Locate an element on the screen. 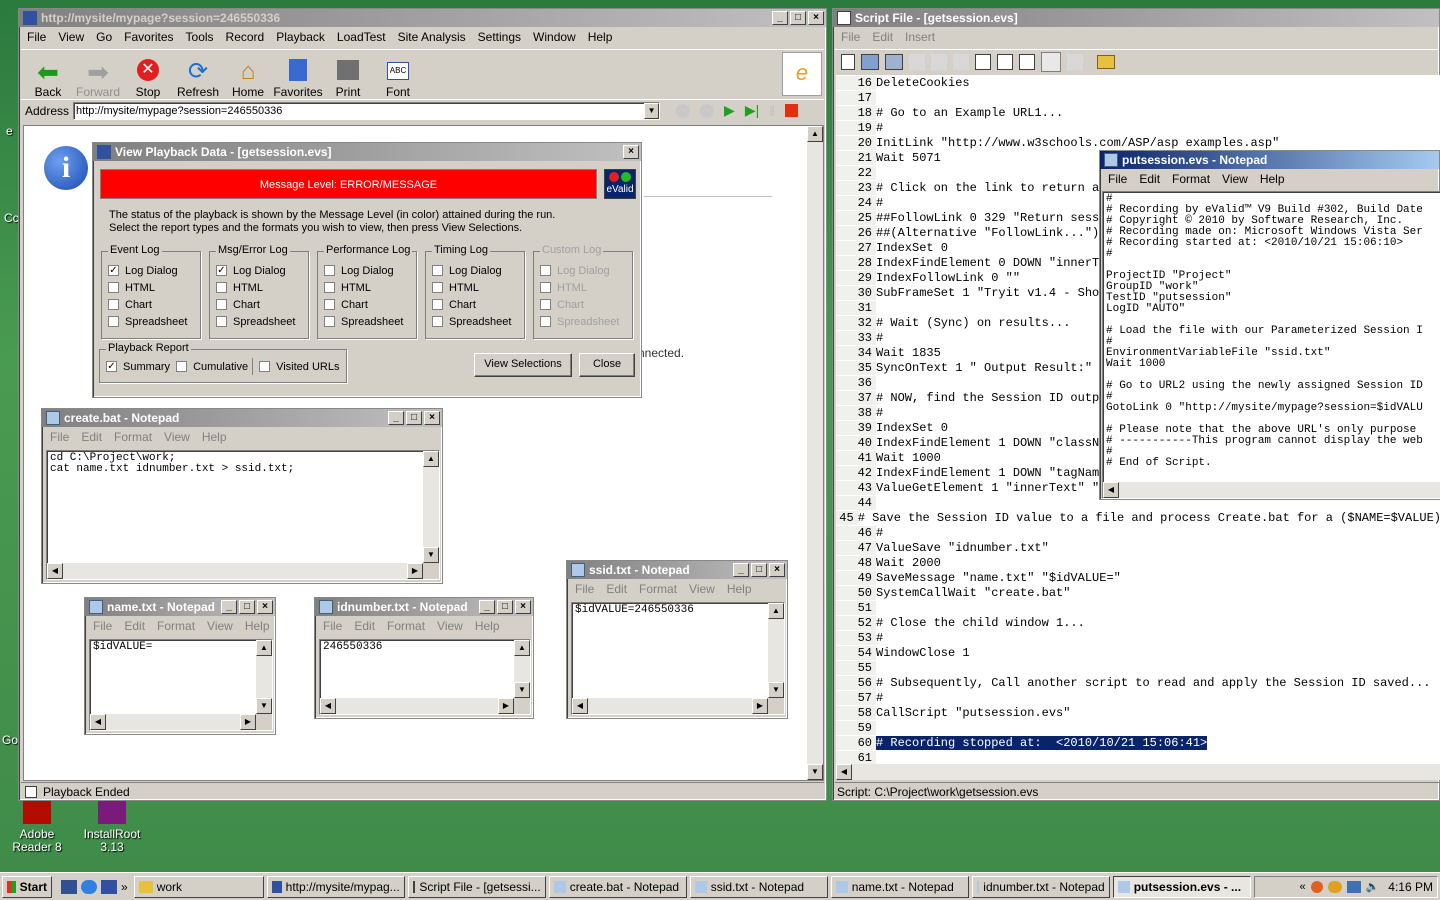 The image size is (1440, 900). script-line: 53 # is located at coordinates (1138, 637).